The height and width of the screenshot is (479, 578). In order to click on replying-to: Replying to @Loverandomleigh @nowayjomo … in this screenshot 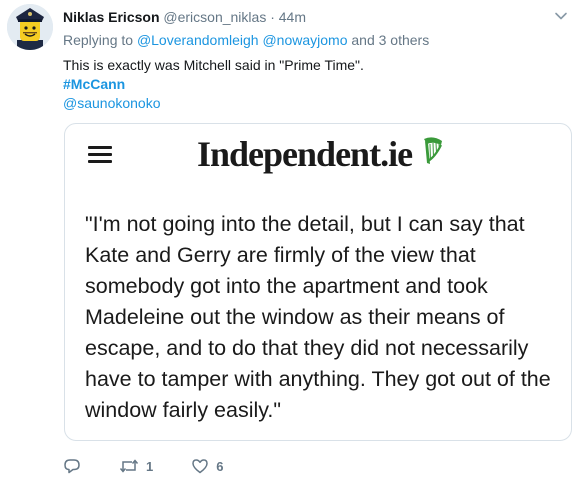, I will do `click(246, 40)`.